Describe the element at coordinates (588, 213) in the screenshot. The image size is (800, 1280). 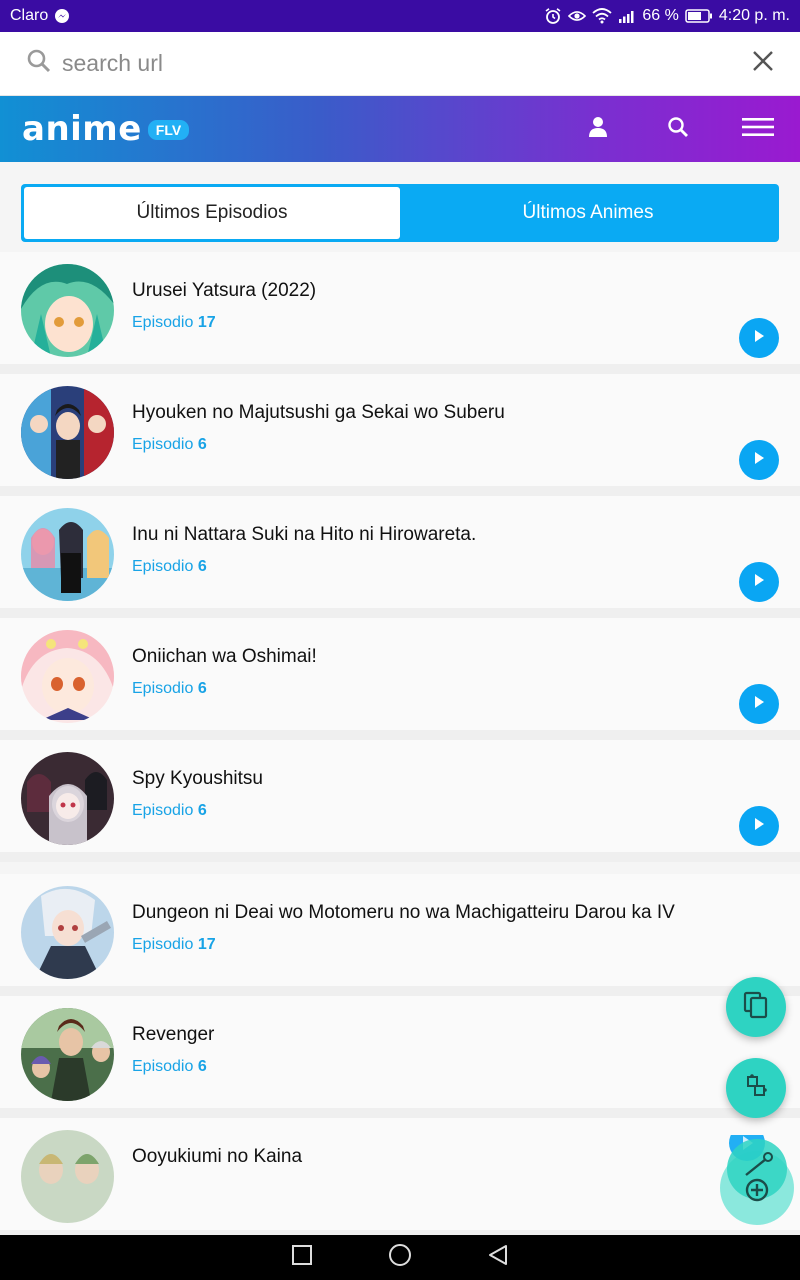
I see `tab-latest-animes: Últimos Animes` at that location.